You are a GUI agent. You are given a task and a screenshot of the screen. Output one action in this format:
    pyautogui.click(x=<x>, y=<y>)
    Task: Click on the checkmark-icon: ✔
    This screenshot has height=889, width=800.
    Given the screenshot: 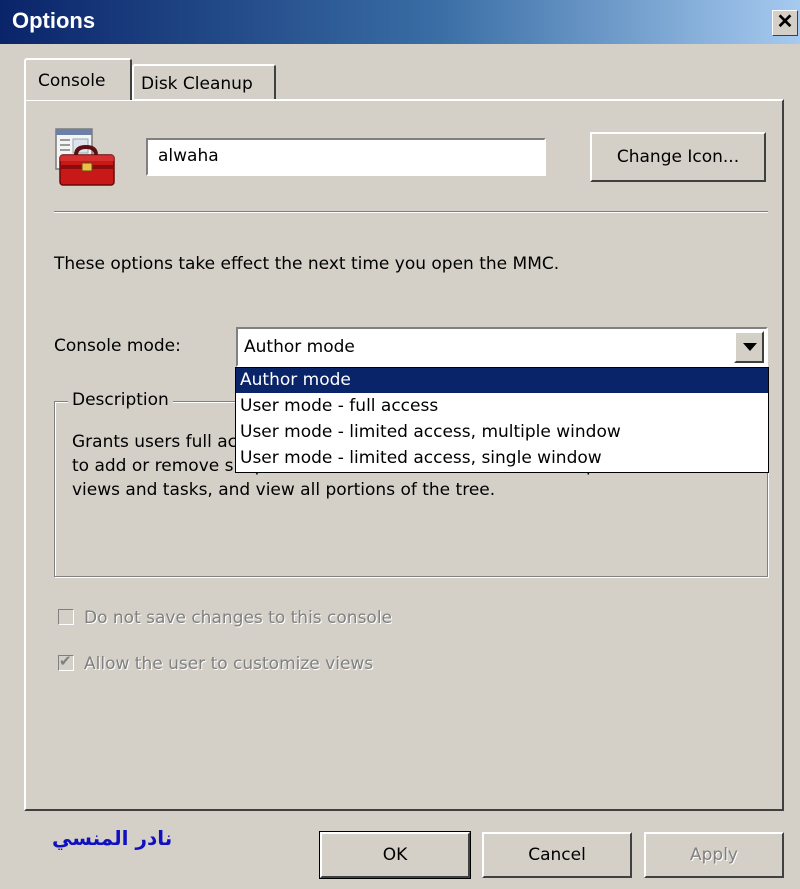 What is the action you would take?
    pyautogui.click(x=65, y=661)
    